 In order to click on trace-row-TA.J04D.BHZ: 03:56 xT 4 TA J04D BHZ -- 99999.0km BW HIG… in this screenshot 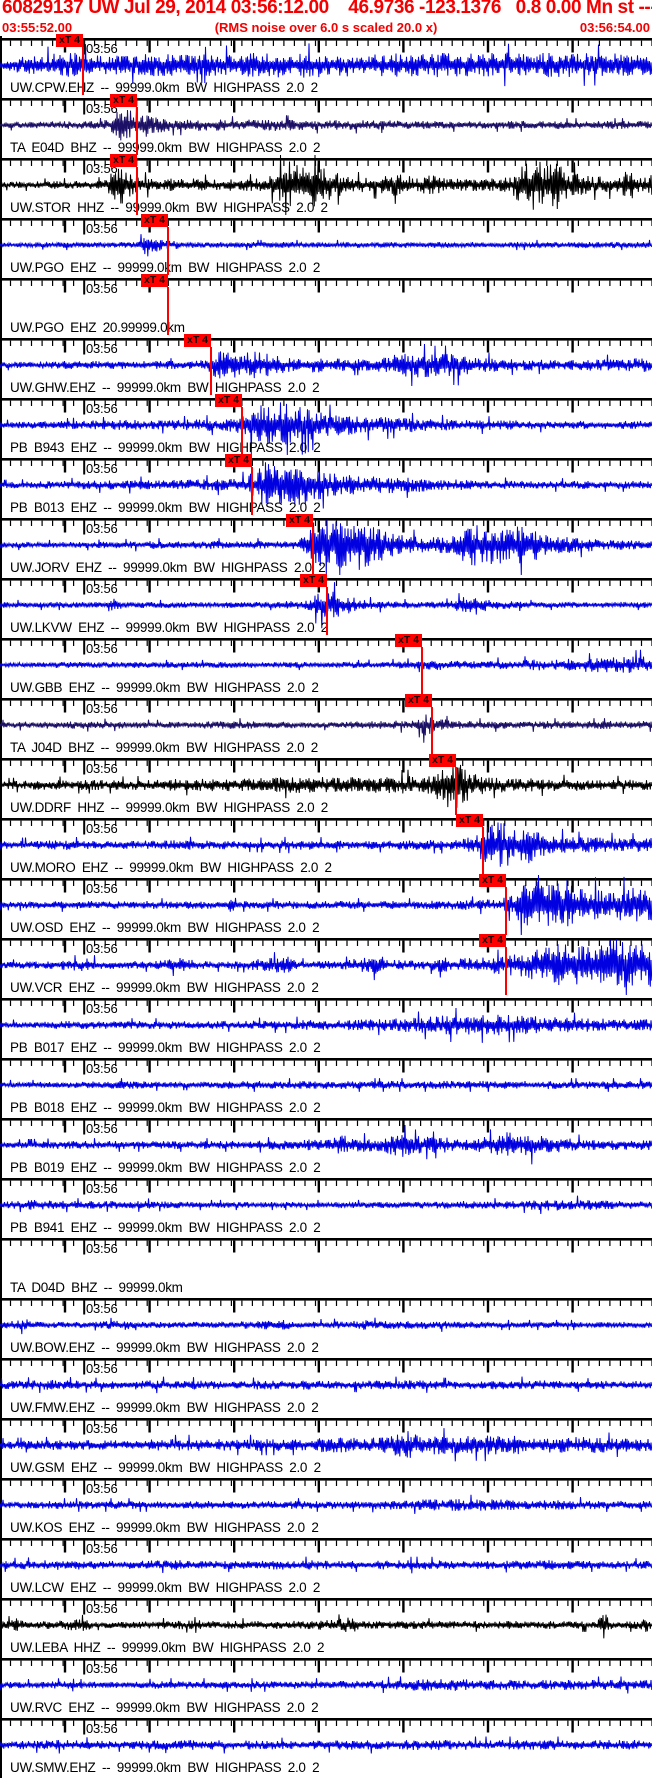, I will do `click(326, 725)`.